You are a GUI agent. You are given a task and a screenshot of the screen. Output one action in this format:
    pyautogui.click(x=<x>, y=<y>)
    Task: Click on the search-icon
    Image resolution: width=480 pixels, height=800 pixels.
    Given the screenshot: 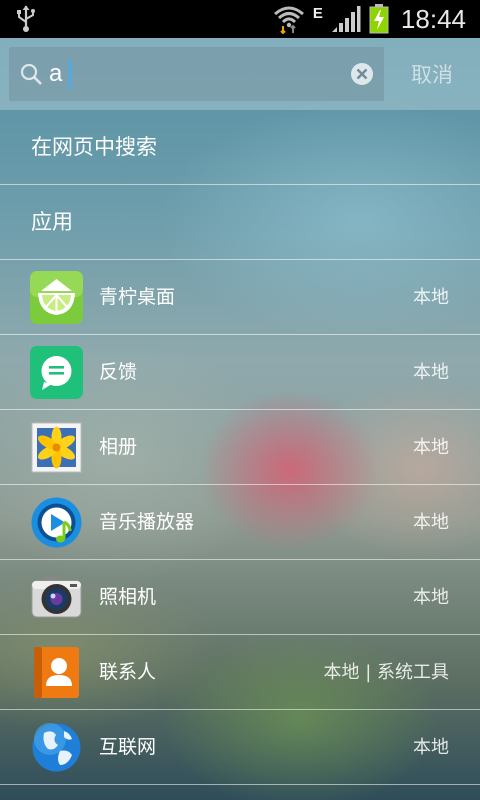 What is the action you would take?
    pyautogui.click(x=31, y=74)
    